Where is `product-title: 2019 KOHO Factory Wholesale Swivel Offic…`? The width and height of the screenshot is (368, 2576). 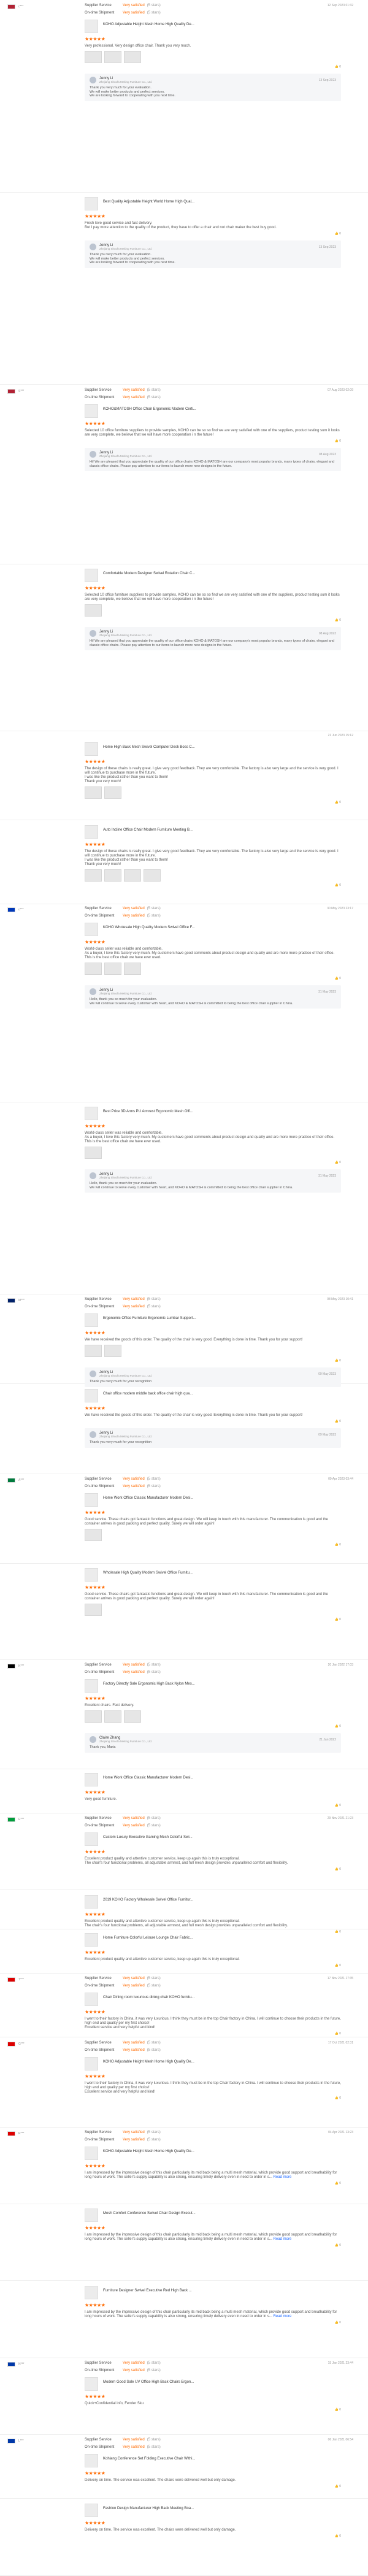 product-title: 2019 KOHO Factory Wholesale Swivel Offic… is located at coordinates (148, 1900).